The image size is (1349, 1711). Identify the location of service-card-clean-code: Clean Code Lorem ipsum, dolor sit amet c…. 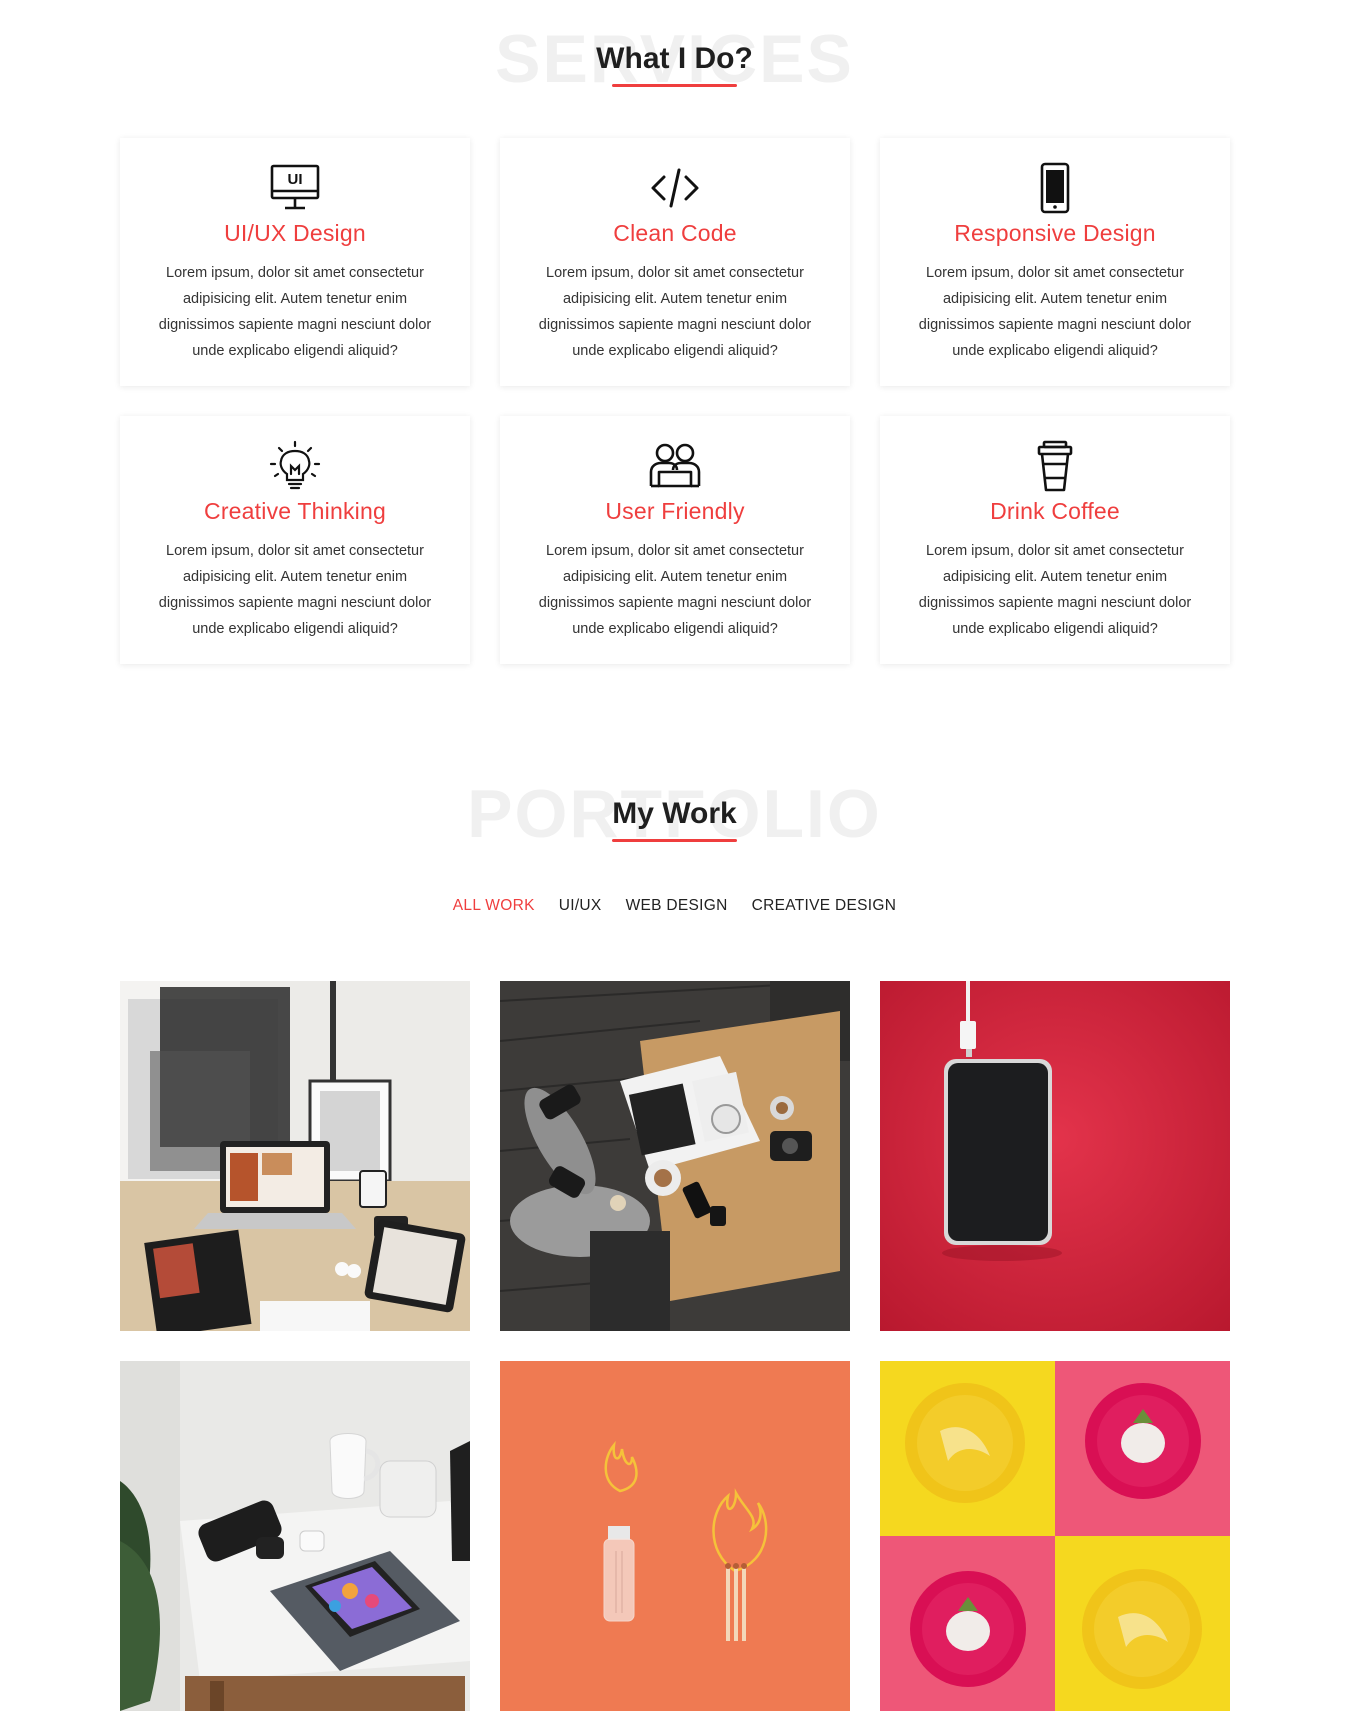
(675, 262).